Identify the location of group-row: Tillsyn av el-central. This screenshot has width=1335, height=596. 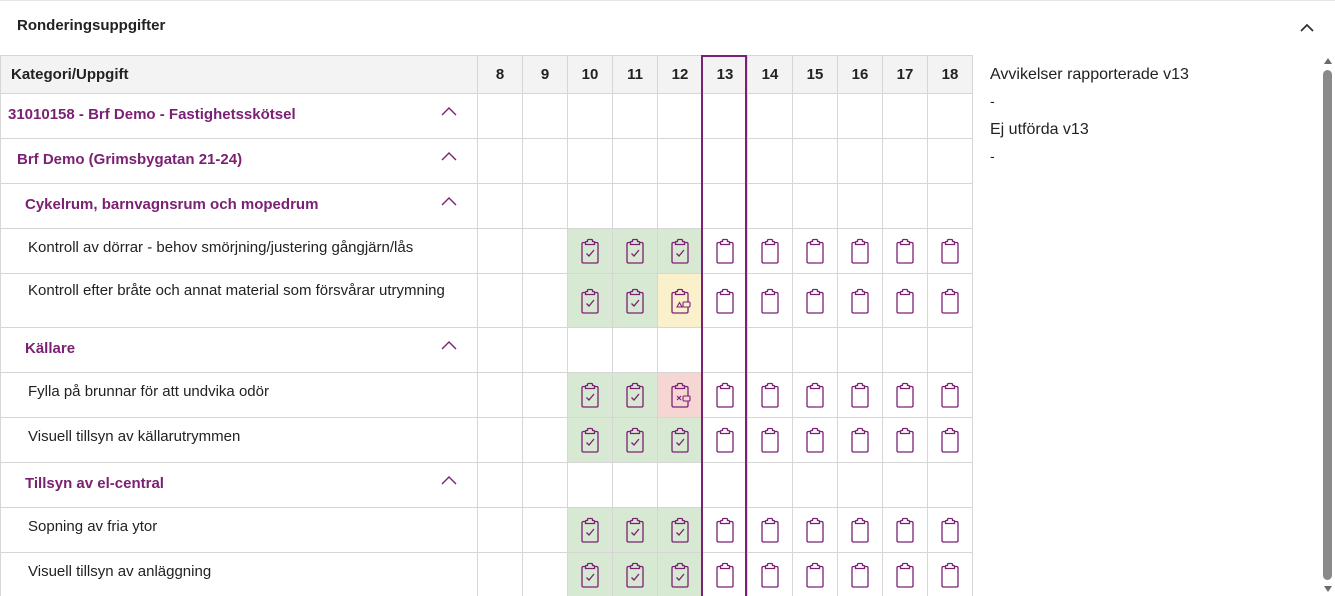
(486, 485).